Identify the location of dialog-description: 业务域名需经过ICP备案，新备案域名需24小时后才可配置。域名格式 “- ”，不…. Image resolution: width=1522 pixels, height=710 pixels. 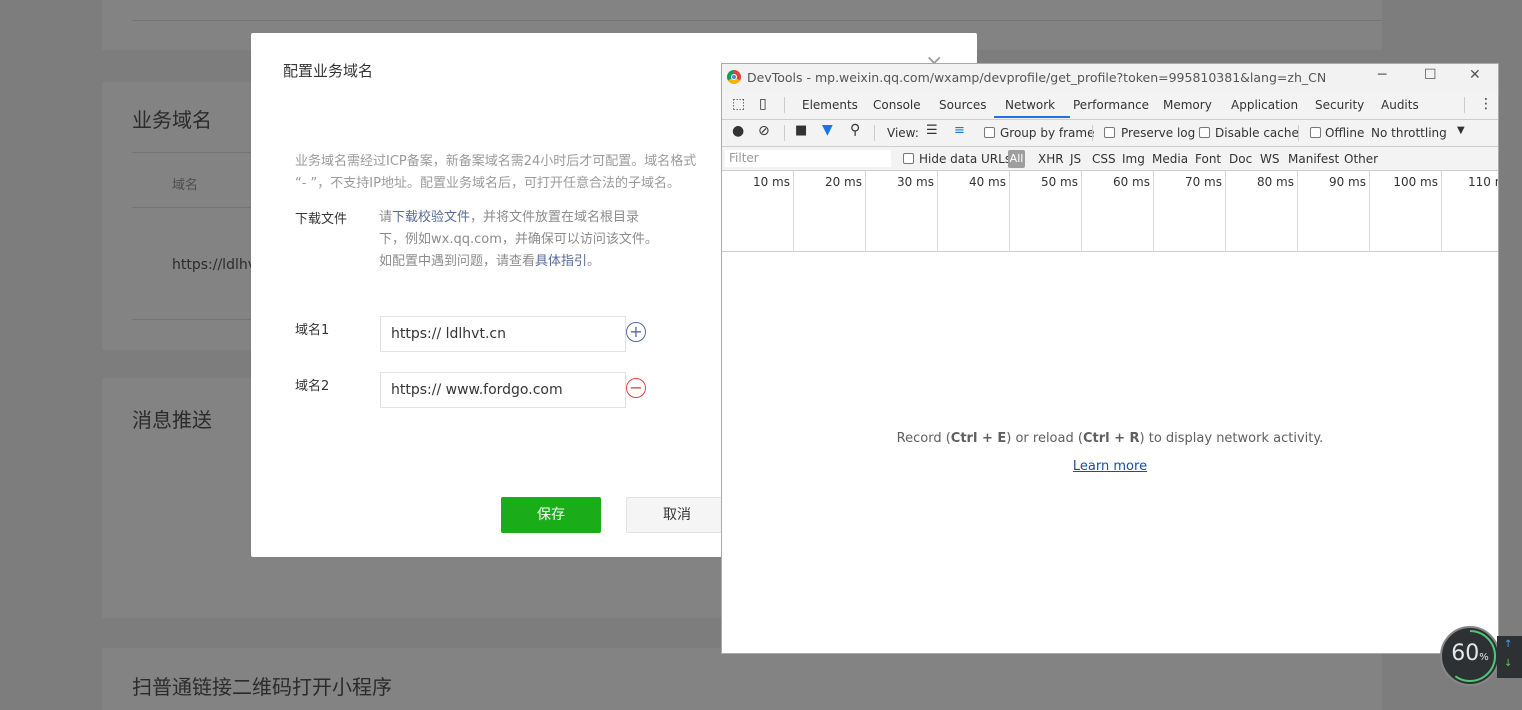
(525, 173).